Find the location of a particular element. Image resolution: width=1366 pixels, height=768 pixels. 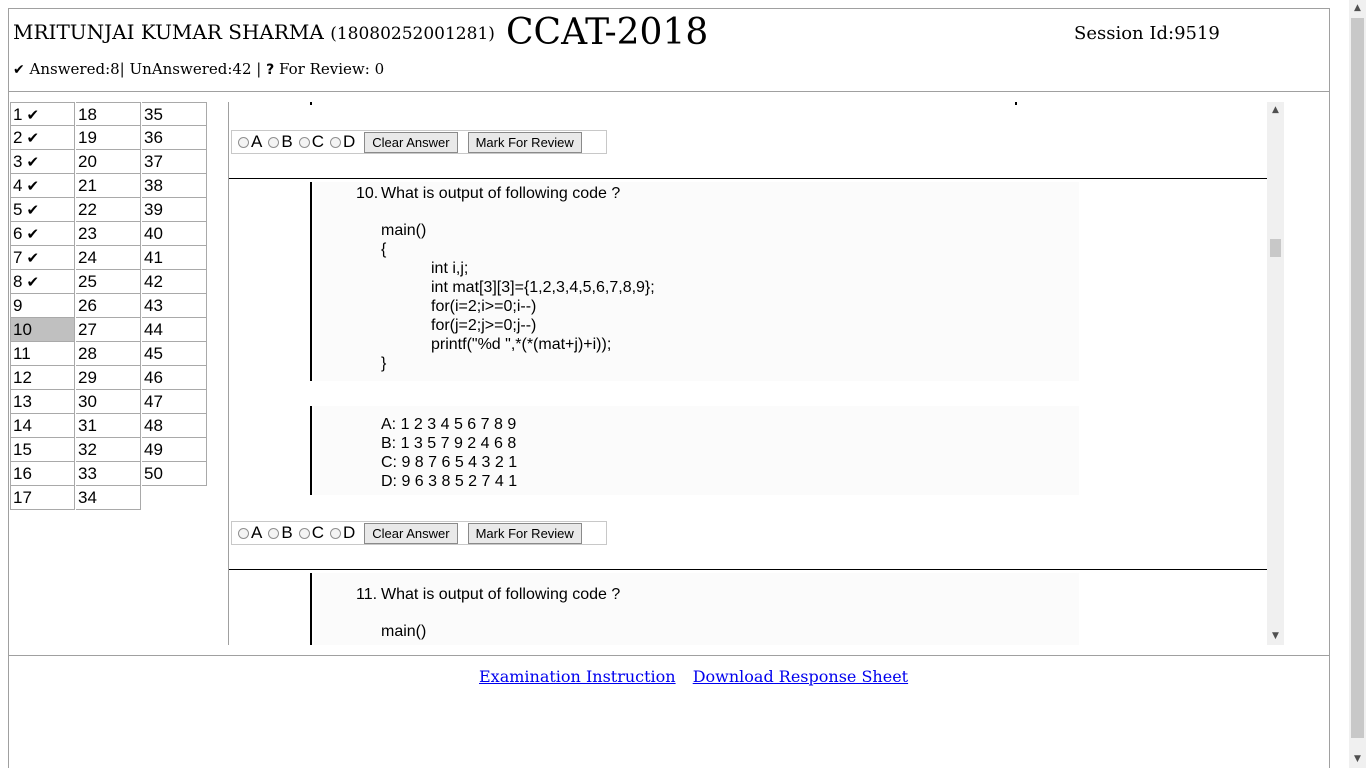

question-nav-number: 19 is located at coordinates (87, 137).